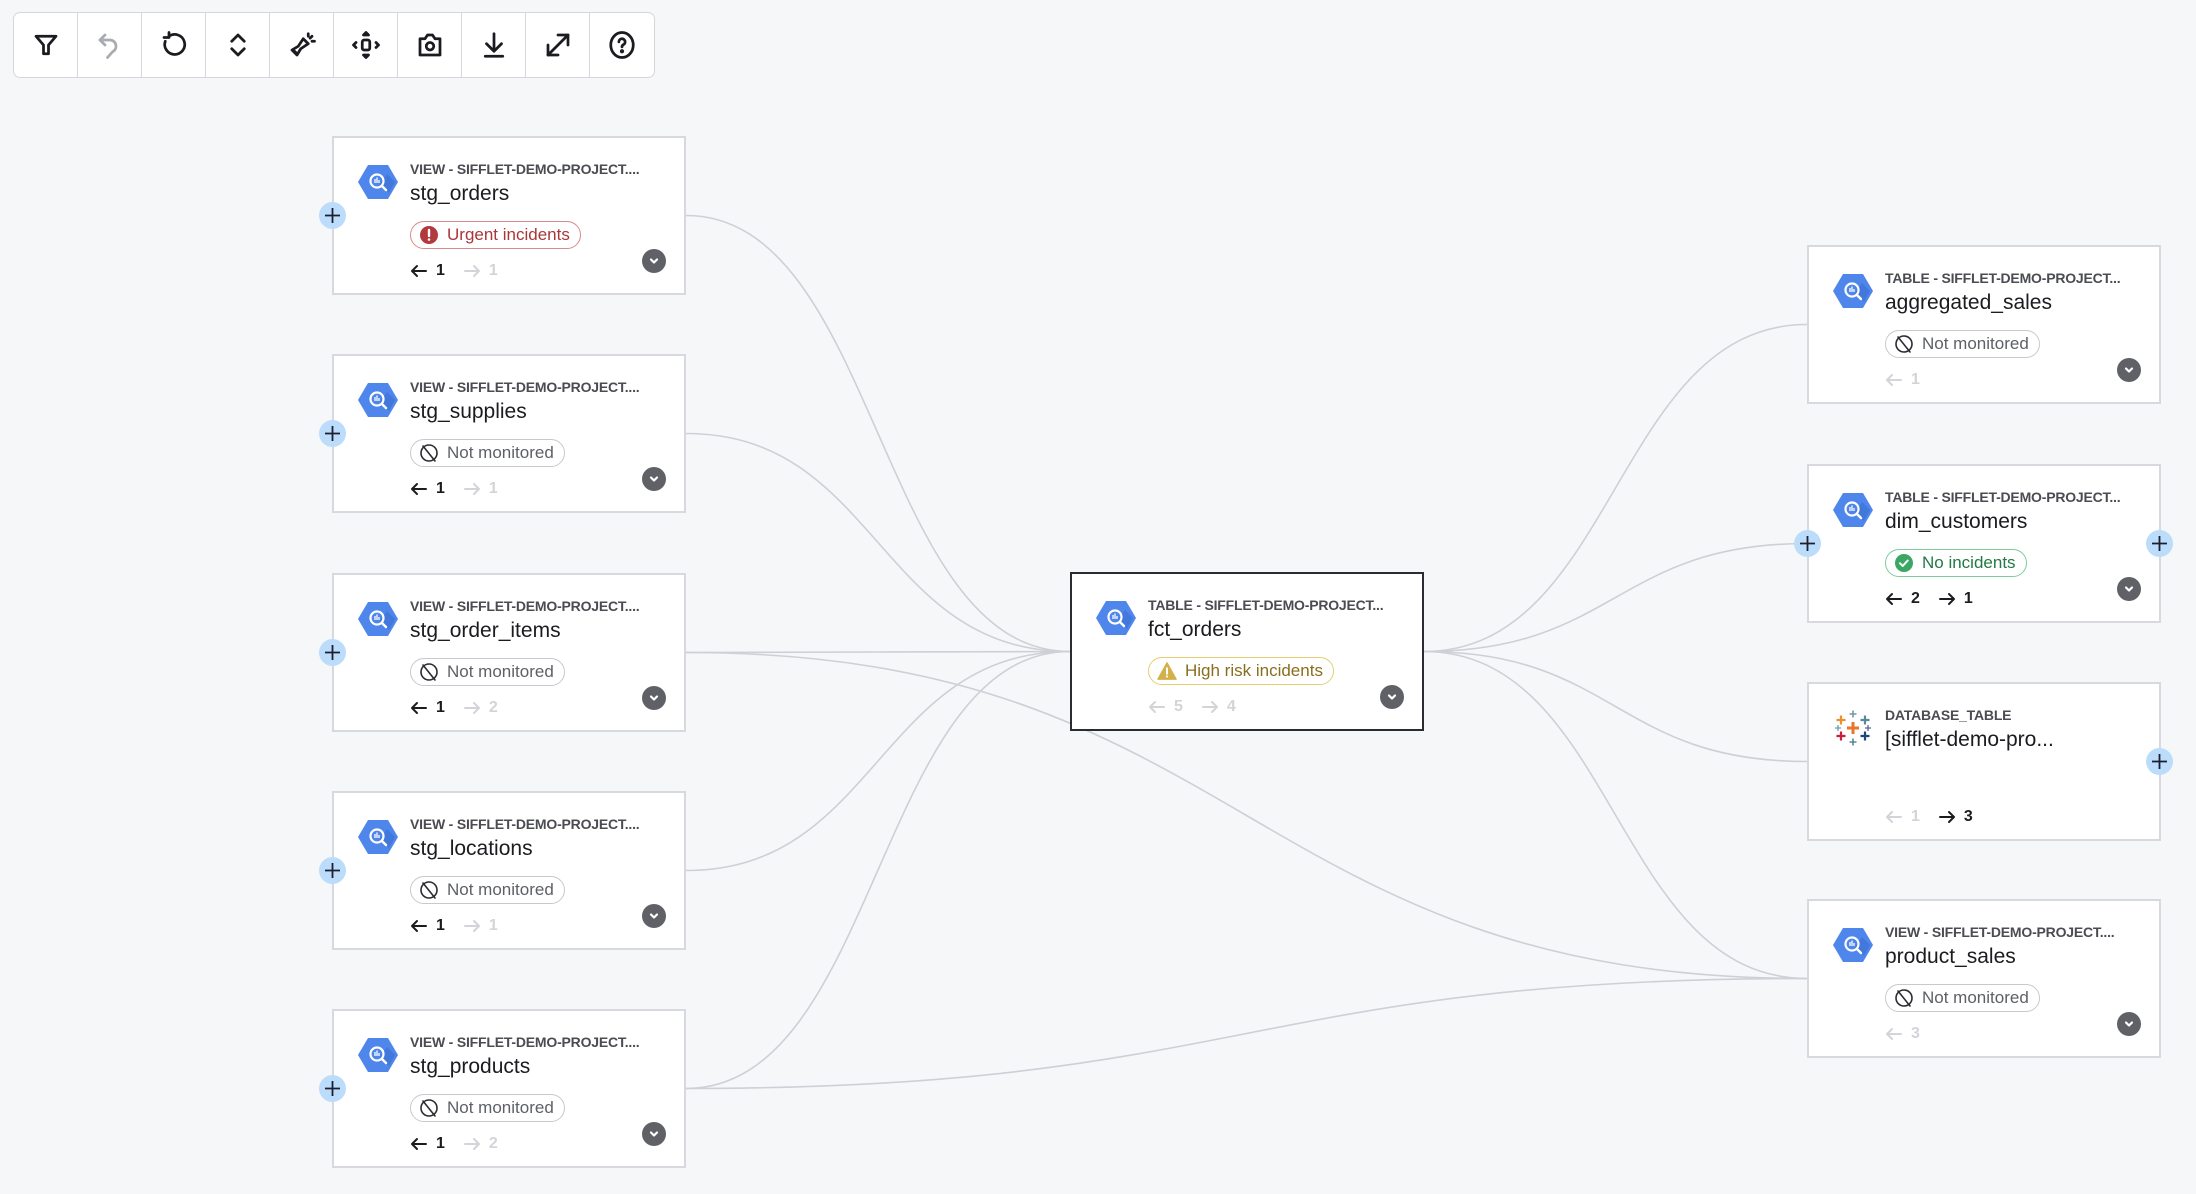  I want to click on expand-upstream-stg-supplies-button, so click(332, 433).